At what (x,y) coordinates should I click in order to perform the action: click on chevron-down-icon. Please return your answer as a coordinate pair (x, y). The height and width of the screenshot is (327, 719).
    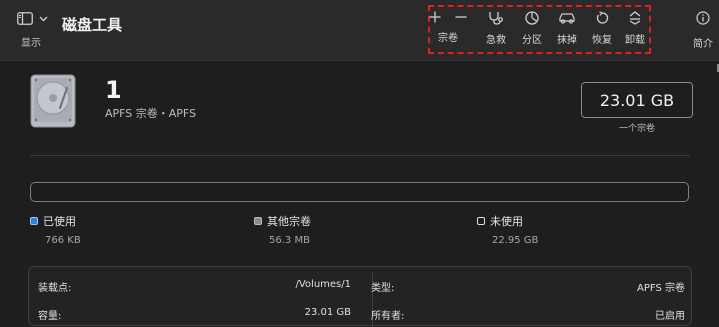
    Looking at the image, I should click on (43, 18).